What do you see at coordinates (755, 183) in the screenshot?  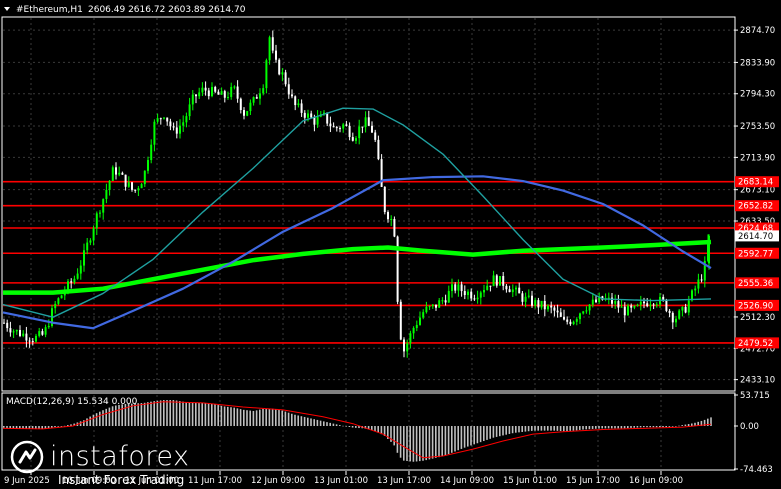 I see `level-tag-label: 2683.14` at bounding box center [755, 183].